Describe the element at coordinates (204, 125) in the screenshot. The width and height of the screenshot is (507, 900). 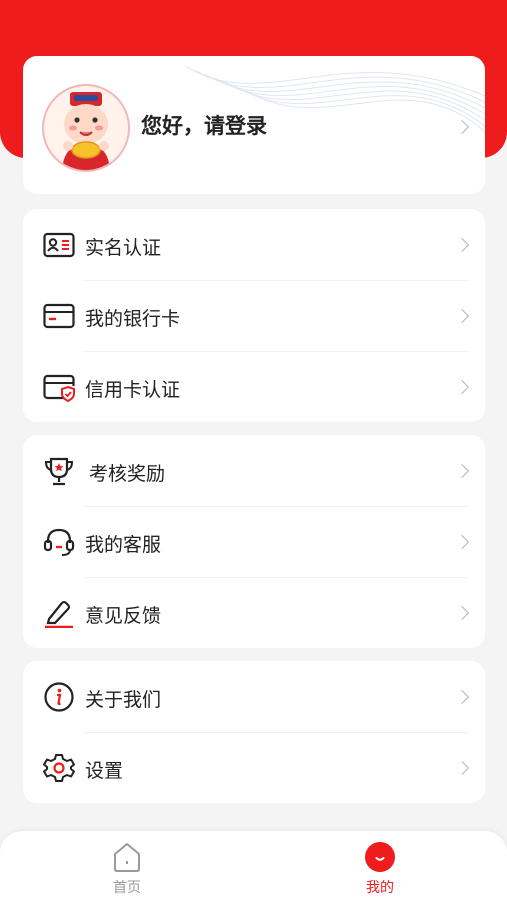
I see `login-greeting: 您好，请登录` at that location.